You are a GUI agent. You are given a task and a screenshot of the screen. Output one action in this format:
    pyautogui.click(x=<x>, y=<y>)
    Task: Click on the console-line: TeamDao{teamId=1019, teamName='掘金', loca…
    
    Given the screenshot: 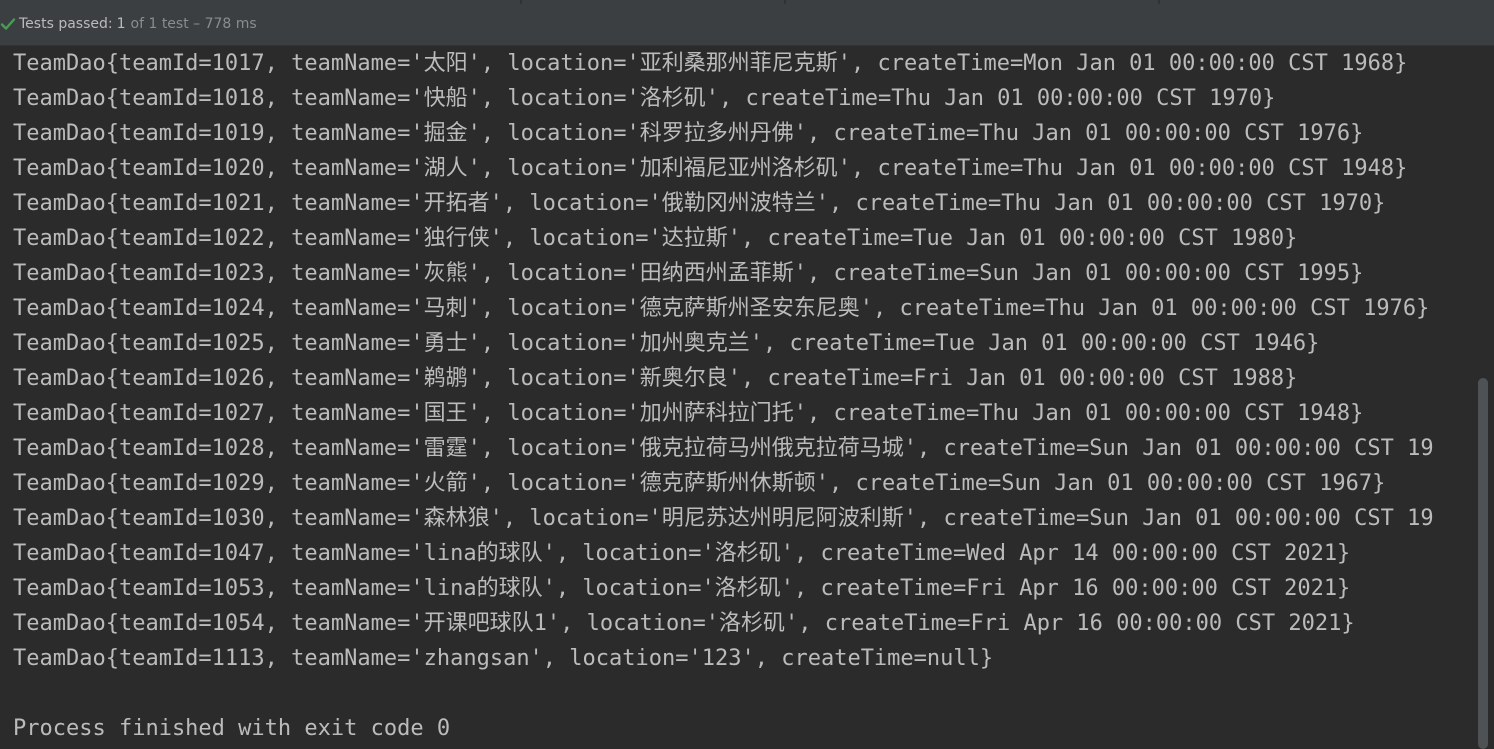 What is the action you would take?
    pyautogui.click(x=688, y=133)
    